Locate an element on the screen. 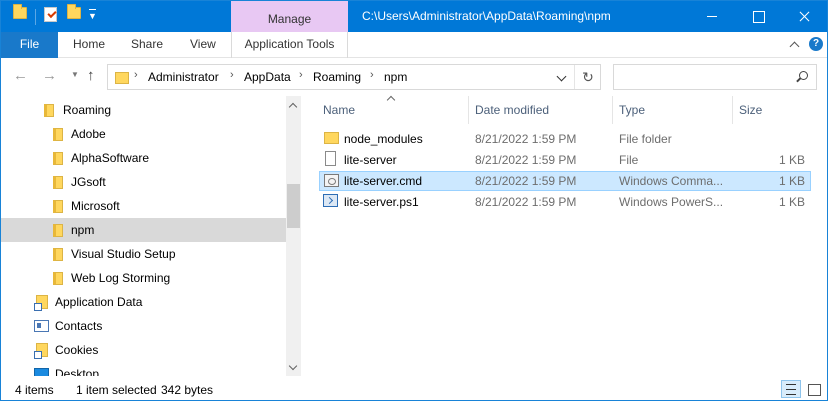 The image size is (828, 401). tree-item-roaming: Roaming is located at coordinates (143, 110).